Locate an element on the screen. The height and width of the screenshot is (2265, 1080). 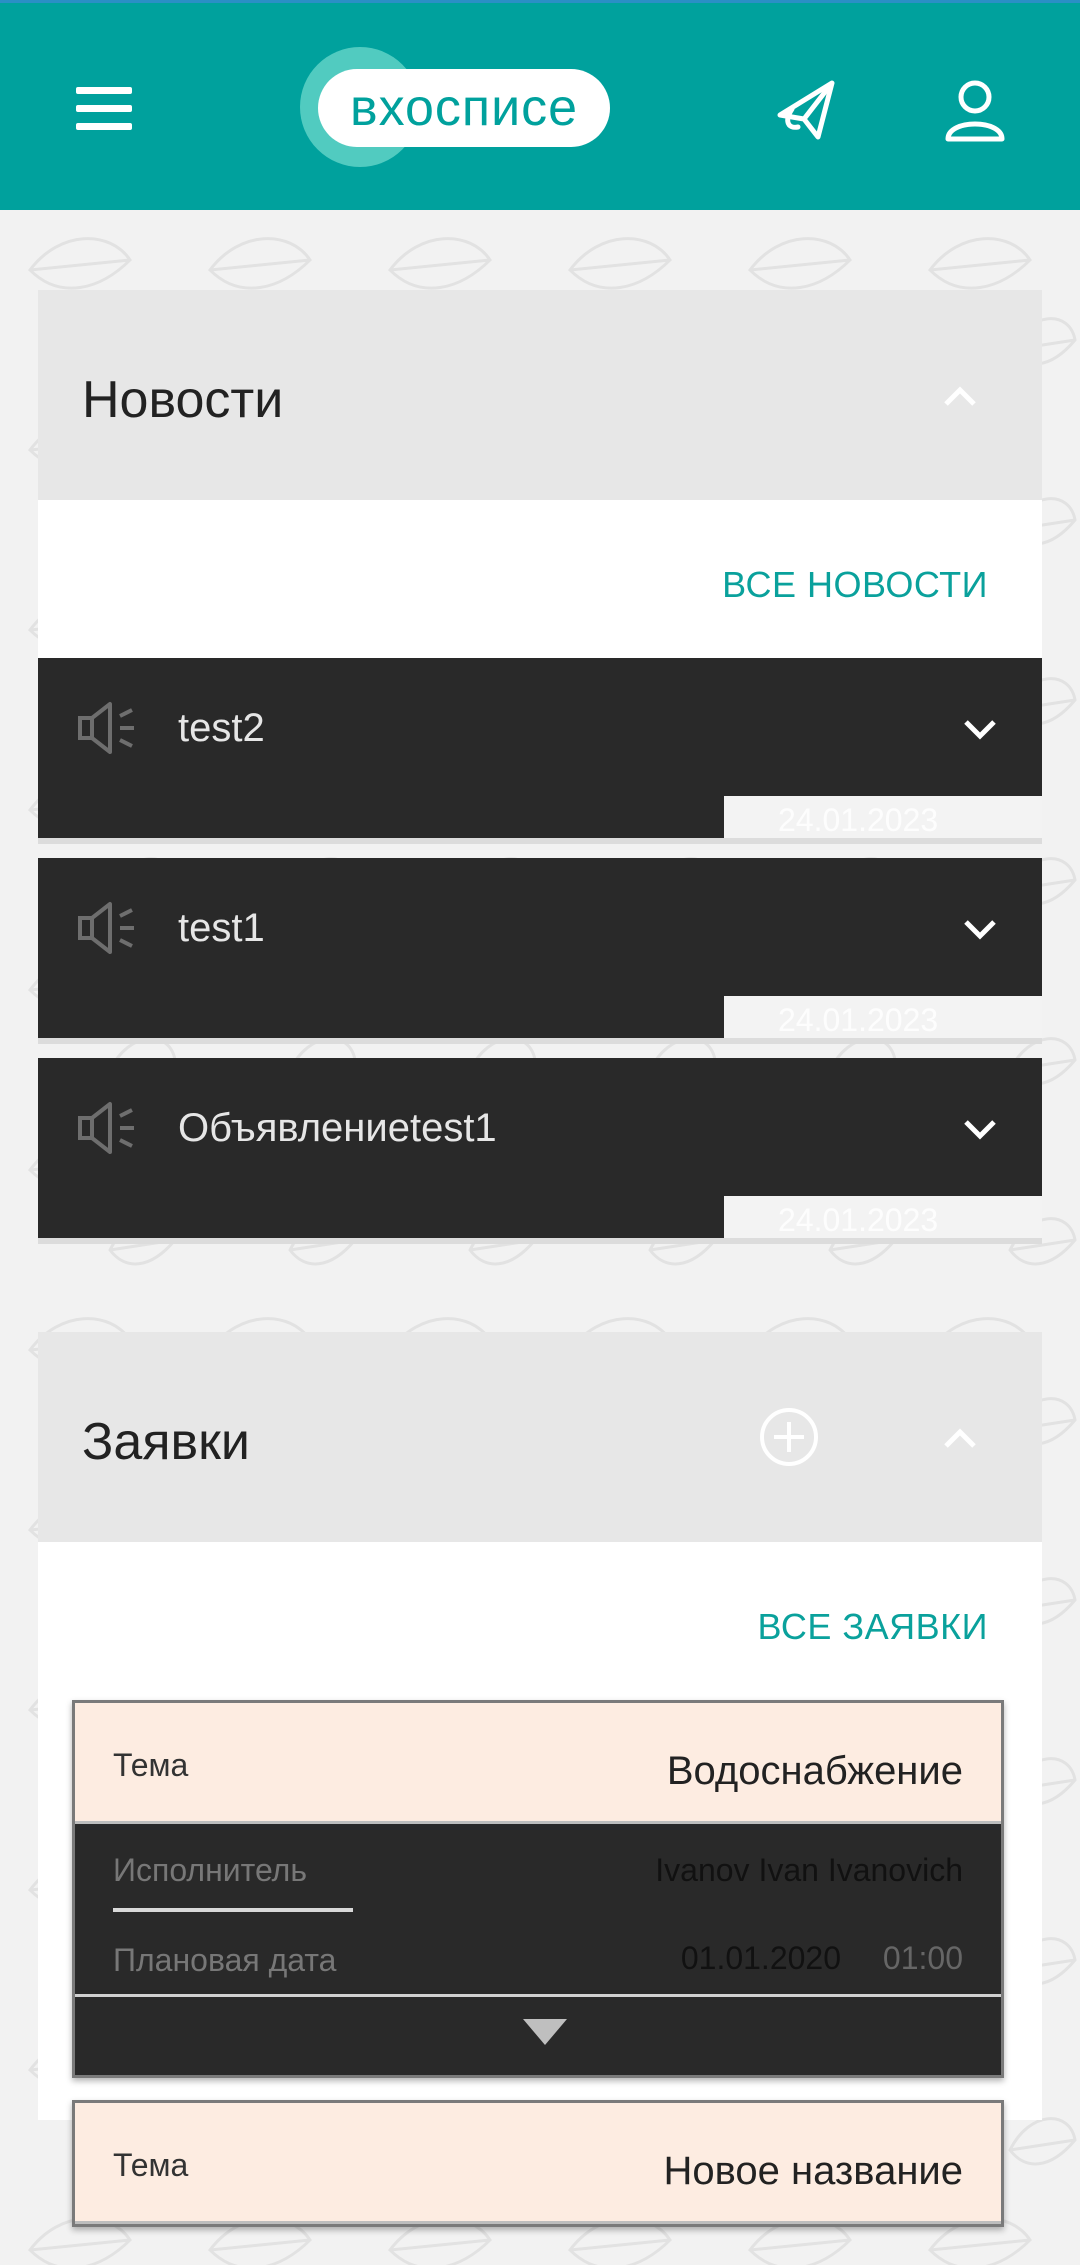
logo-text: вхосписе is located at coordinates (464, 108).